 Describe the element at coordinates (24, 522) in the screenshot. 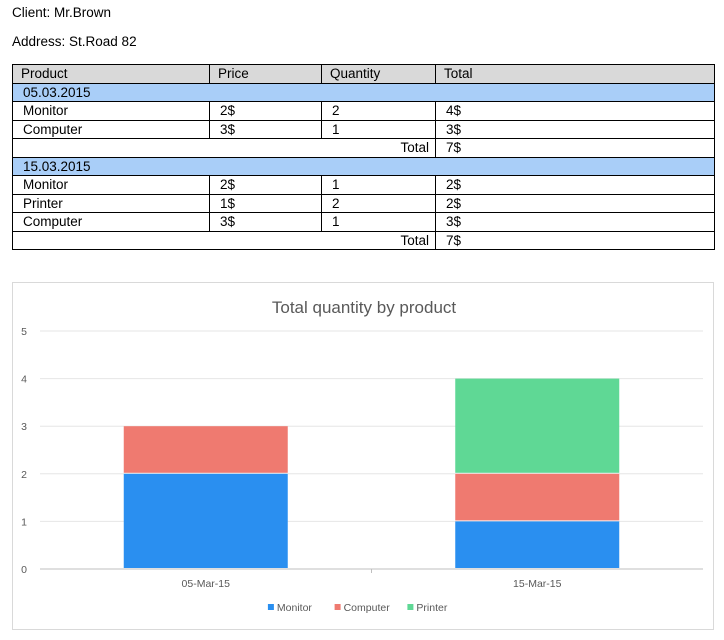

I see `y-tick-label: 1` at that location.